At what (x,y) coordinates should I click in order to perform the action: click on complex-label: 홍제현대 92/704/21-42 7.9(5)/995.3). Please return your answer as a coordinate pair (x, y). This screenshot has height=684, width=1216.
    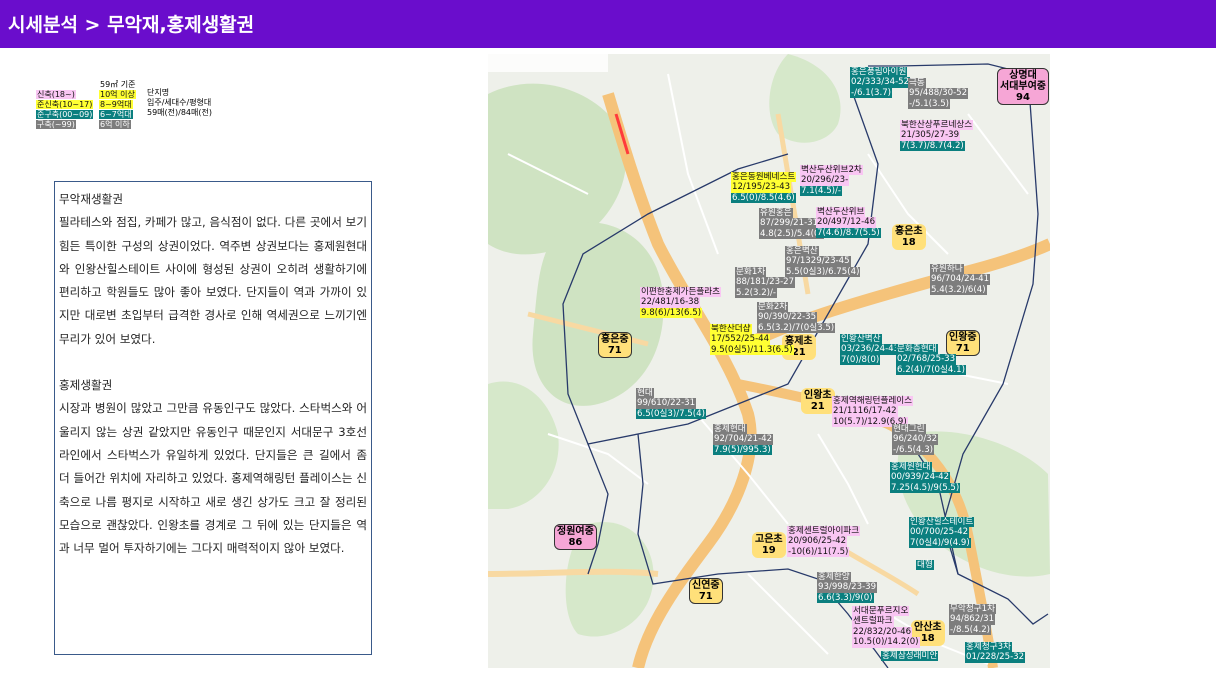
    Looking at the image, I should click on (743, 440).